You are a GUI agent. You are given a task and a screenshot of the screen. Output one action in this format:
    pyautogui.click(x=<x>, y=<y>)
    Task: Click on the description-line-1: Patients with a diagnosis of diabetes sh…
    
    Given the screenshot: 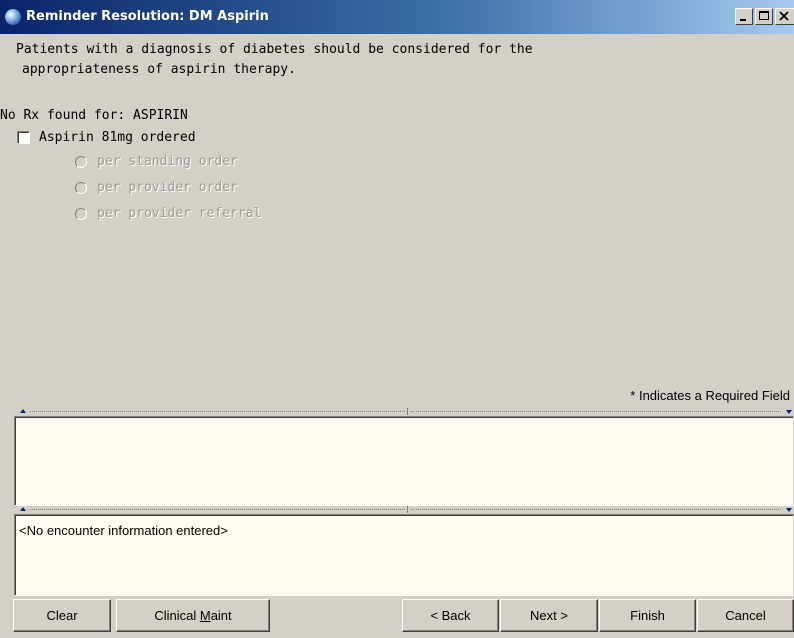 What is the action you would take?
    pyautogui.click(x=274, y=49)
    